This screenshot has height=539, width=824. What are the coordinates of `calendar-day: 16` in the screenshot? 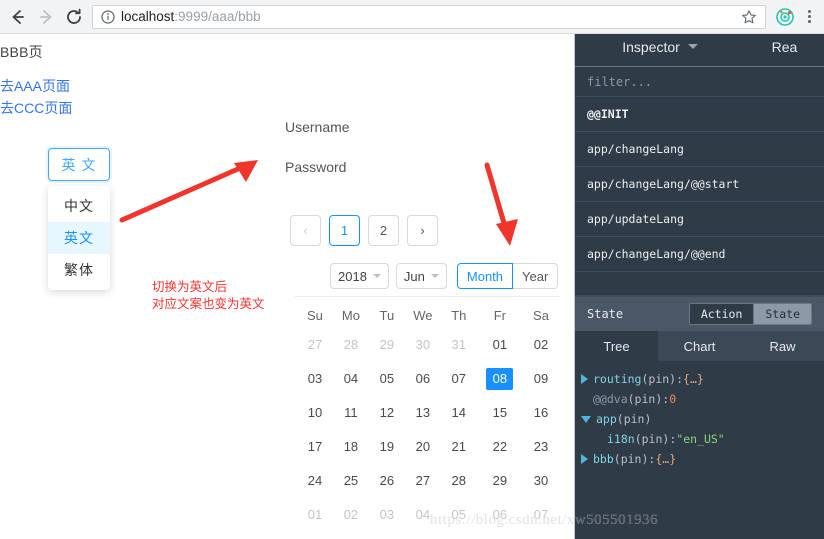 It's located at (541, 413).